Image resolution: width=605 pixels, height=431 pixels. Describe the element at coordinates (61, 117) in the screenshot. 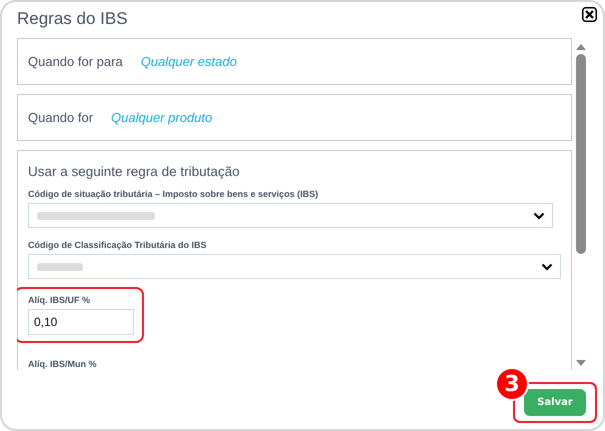

I see `condition-label: Quando for` at that location.